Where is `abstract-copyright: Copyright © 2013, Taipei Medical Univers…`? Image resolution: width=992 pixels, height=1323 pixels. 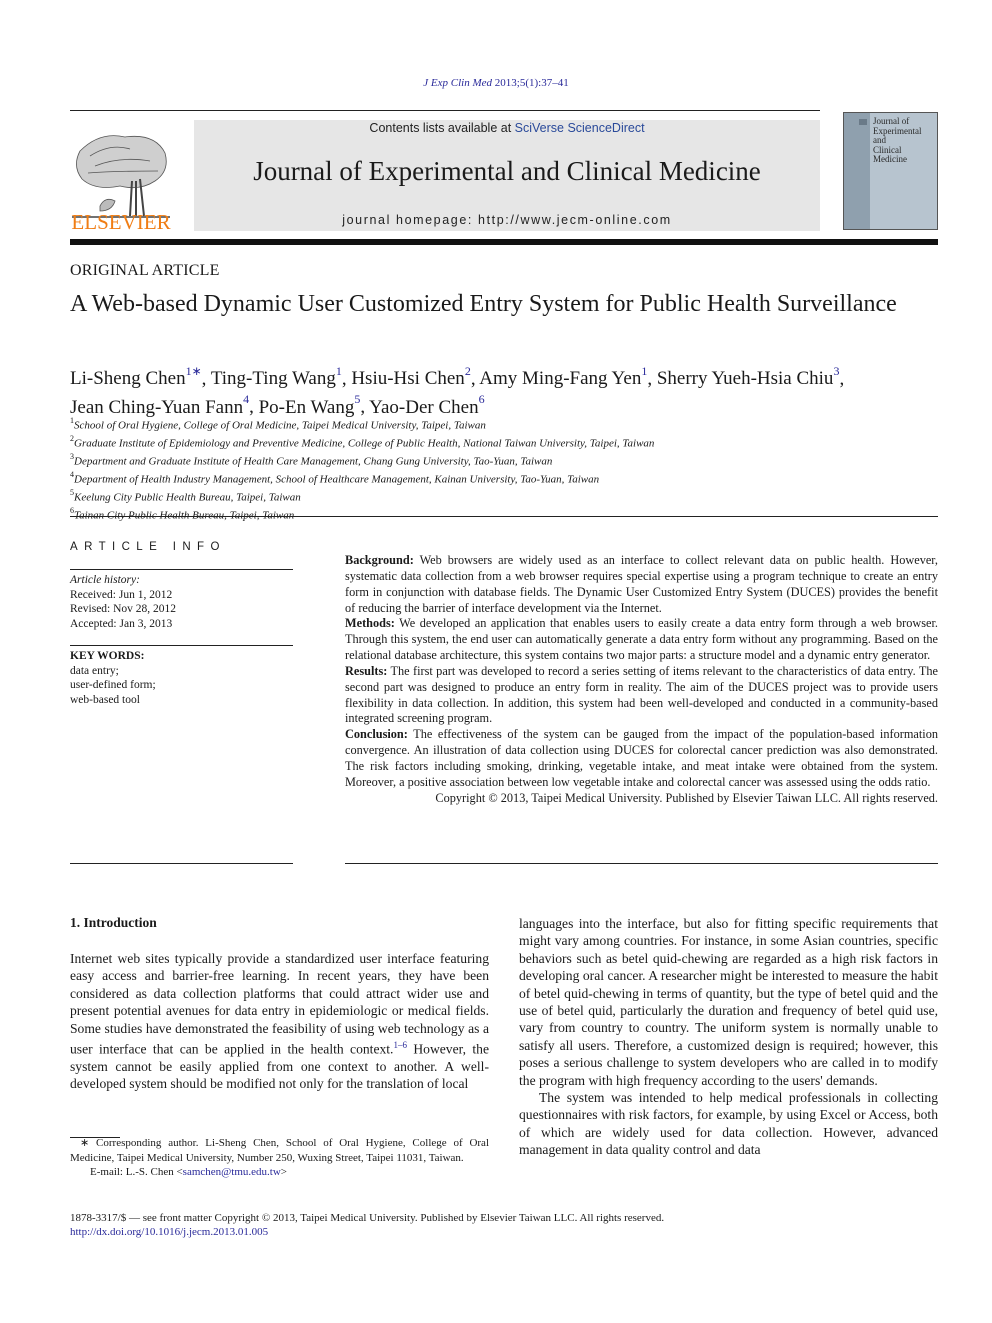
abstract-copyright: Copyright © 2013, Taipei Medical Univers… is located at coordinates (686, 797).